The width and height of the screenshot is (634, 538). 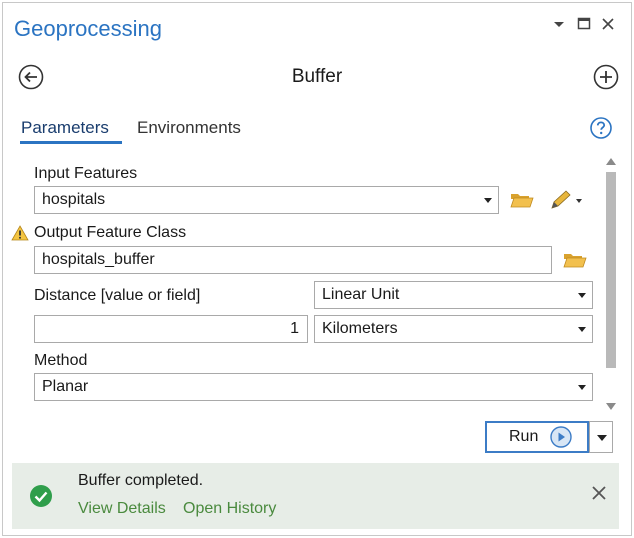 I want to click on run-options-dropdown, so click(x=601, y=437).